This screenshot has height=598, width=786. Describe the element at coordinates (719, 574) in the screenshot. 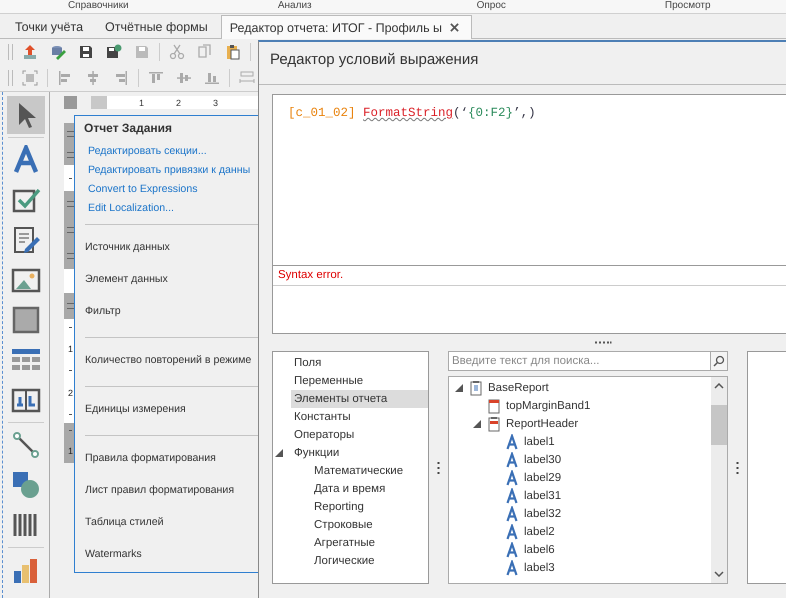

I see `chevron-down-icon` at that location.